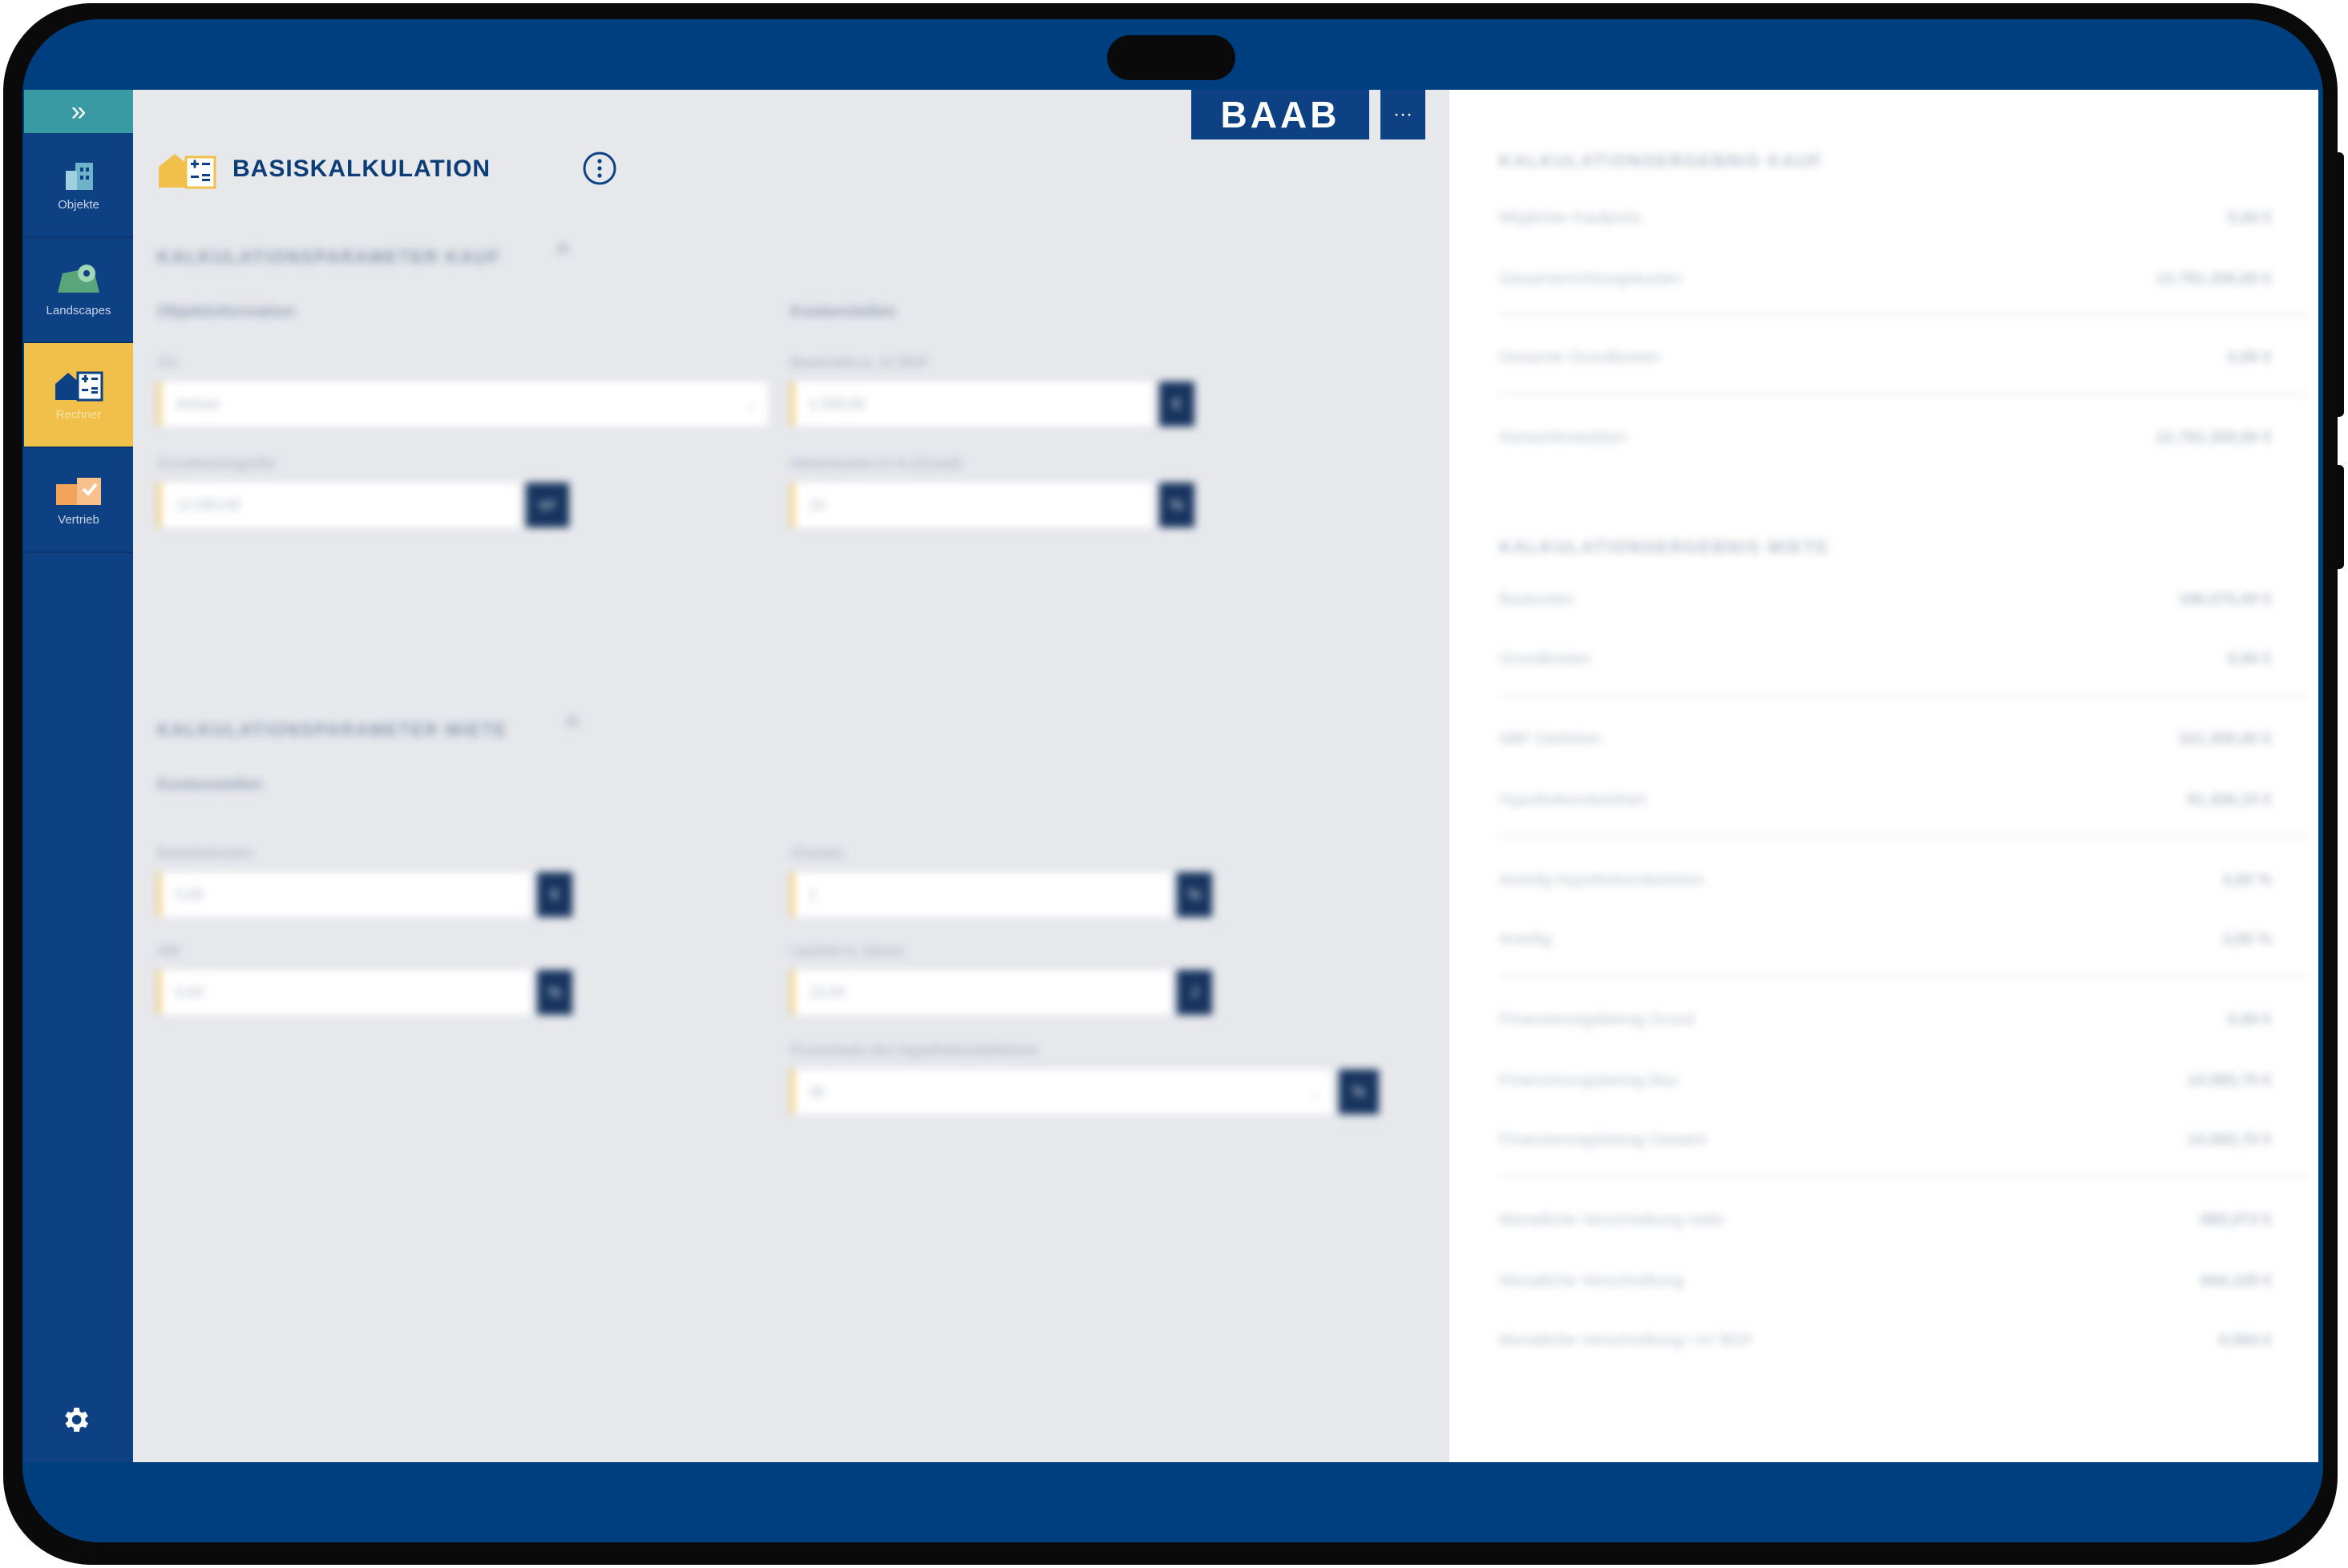  Describe the element at coordinates (813, 894) in the screenshot. I see `field-value: 1` at that location.